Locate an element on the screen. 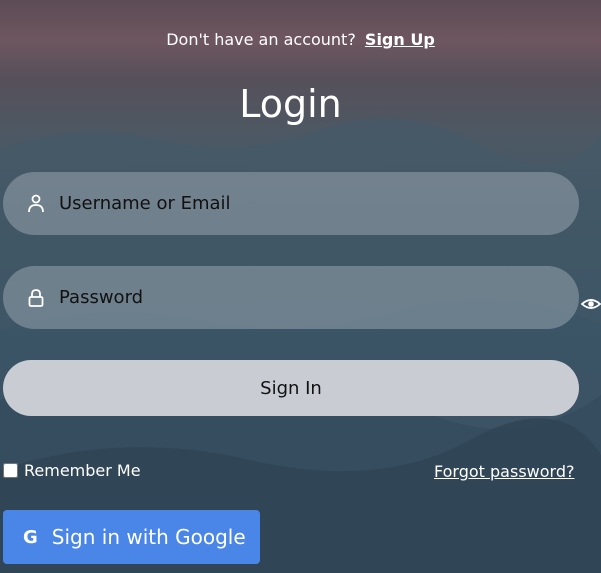 The image size is (601, 573). signup-link: Sign Up is located at coordinates (400, 39).